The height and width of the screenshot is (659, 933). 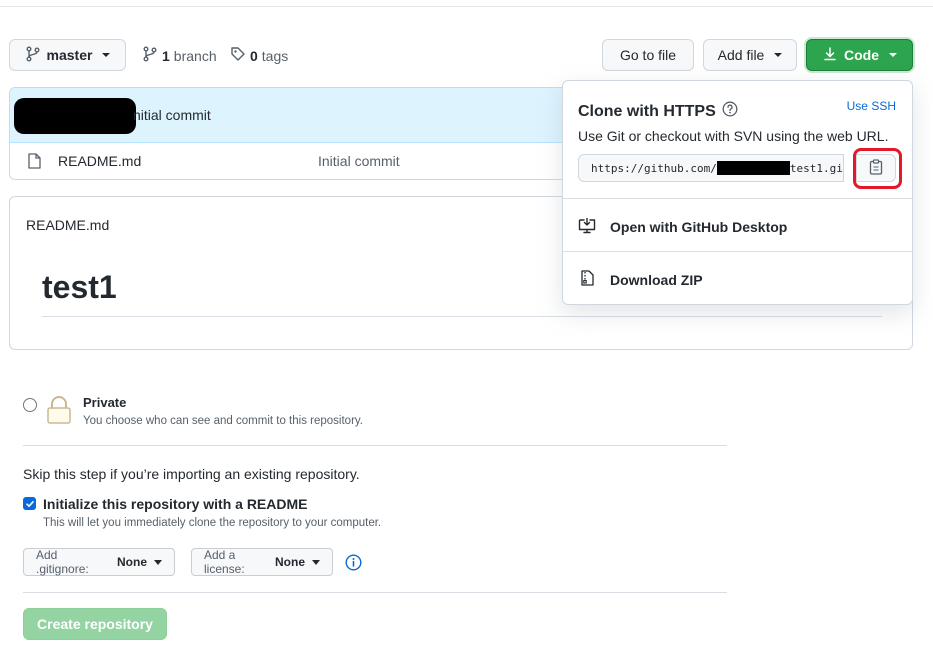 What do you see at coordinates (877, 168) in the screenshot?
I see `highlight-box` at bounding box center [877, 168].